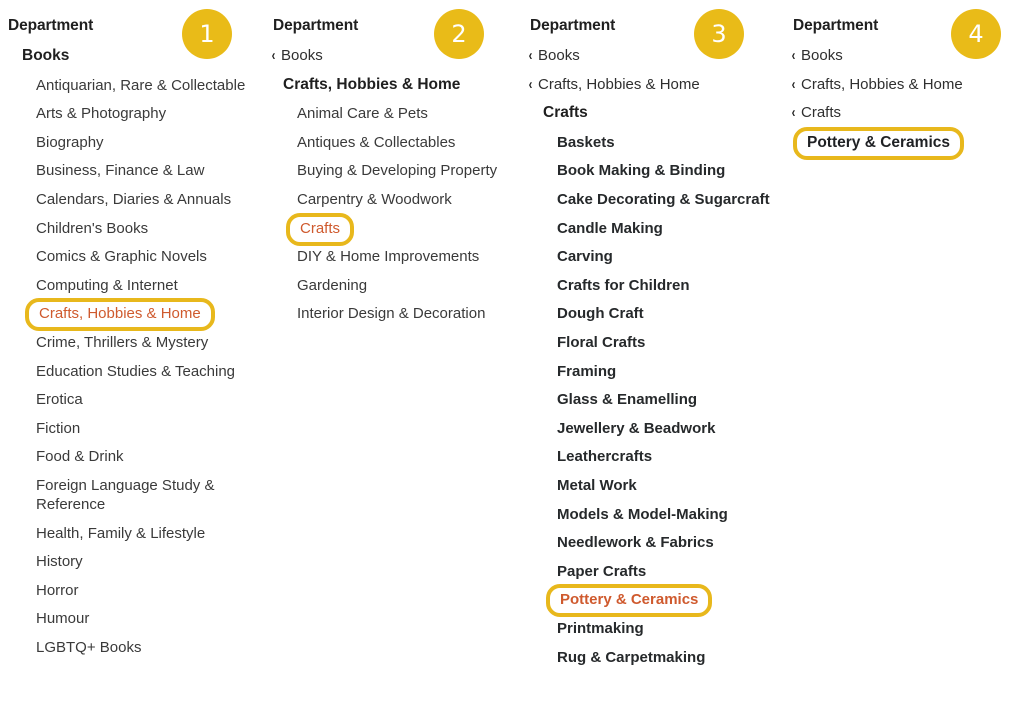 This screenshot has height=720, width=1024. What do you see at coordinates (148, 647) in the screenshot?
I see `category-list-item: LGBTQ+ Books` at bounding box center [148, 647].